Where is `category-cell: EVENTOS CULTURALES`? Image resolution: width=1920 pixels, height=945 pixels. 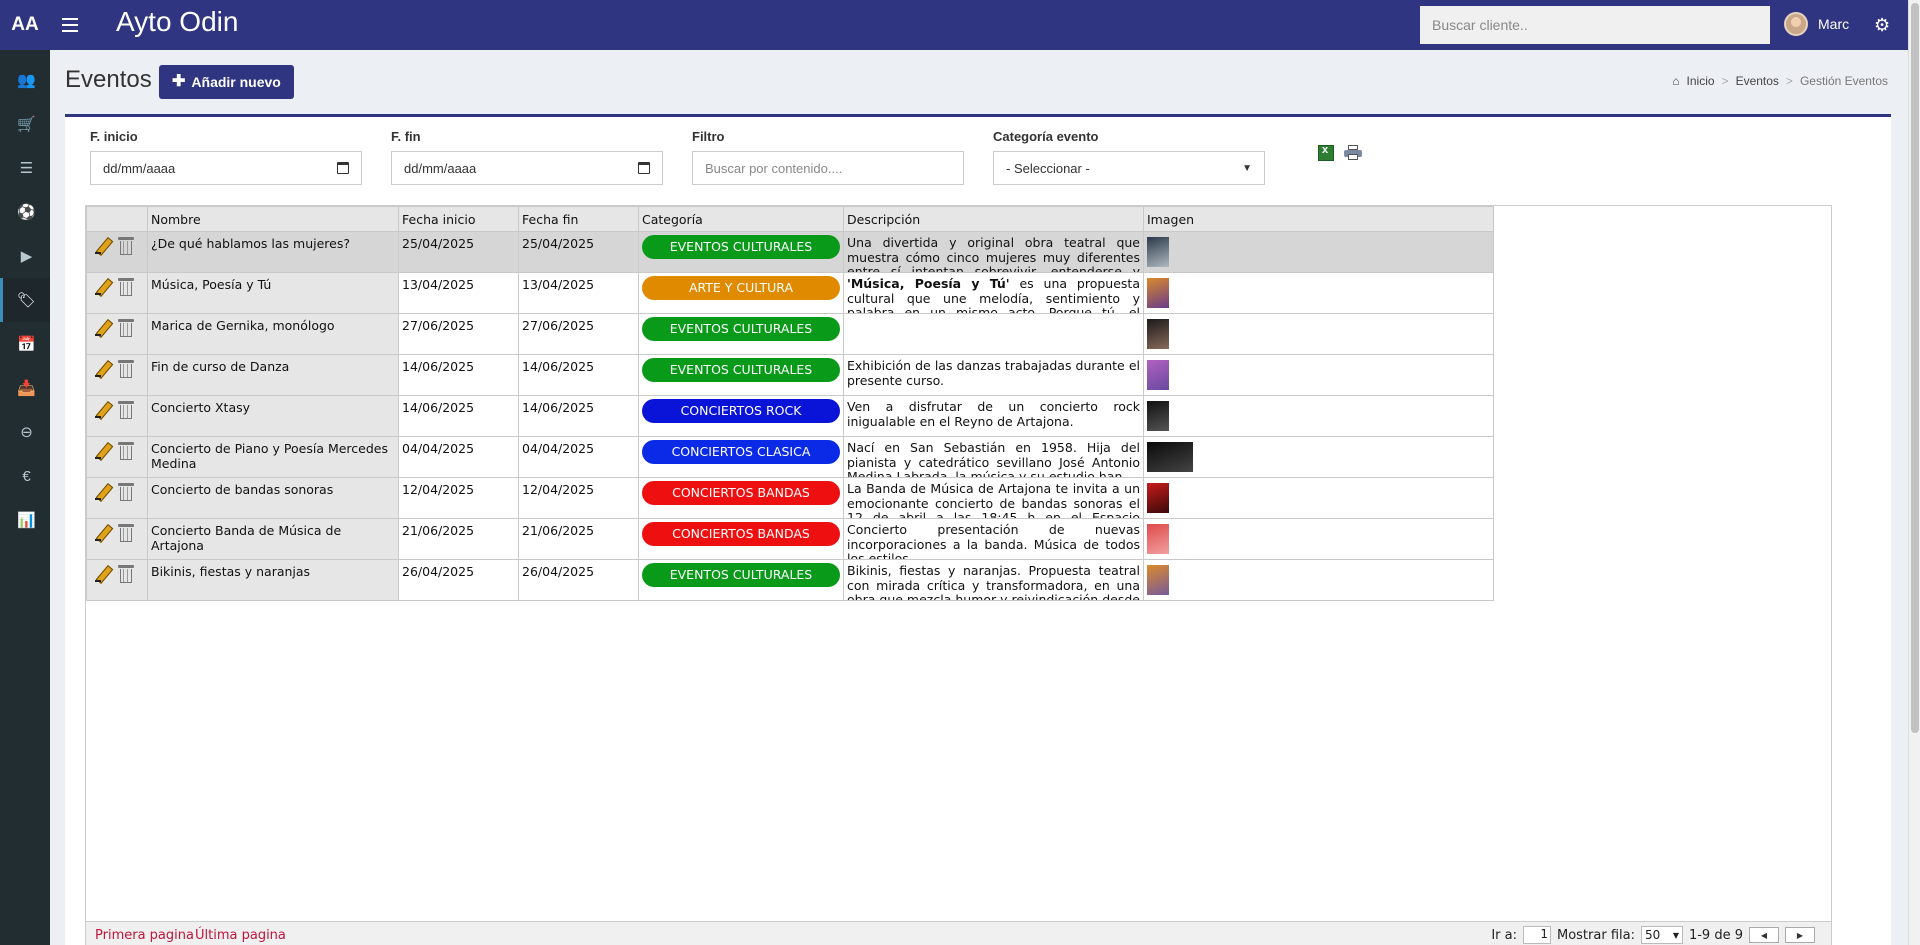 category-cell: EVENTOS CULTURALES is located at coordinates (741, 580).